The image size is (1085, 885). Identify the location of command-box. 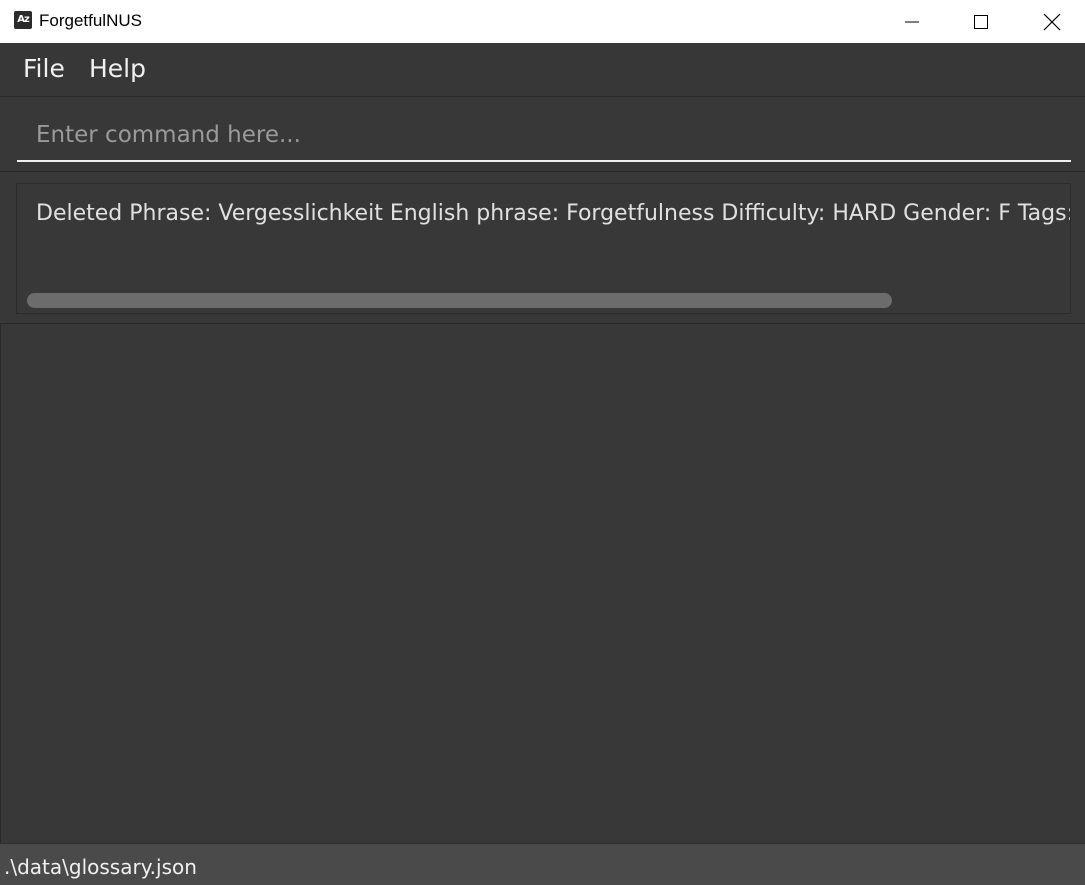
(542, 134).